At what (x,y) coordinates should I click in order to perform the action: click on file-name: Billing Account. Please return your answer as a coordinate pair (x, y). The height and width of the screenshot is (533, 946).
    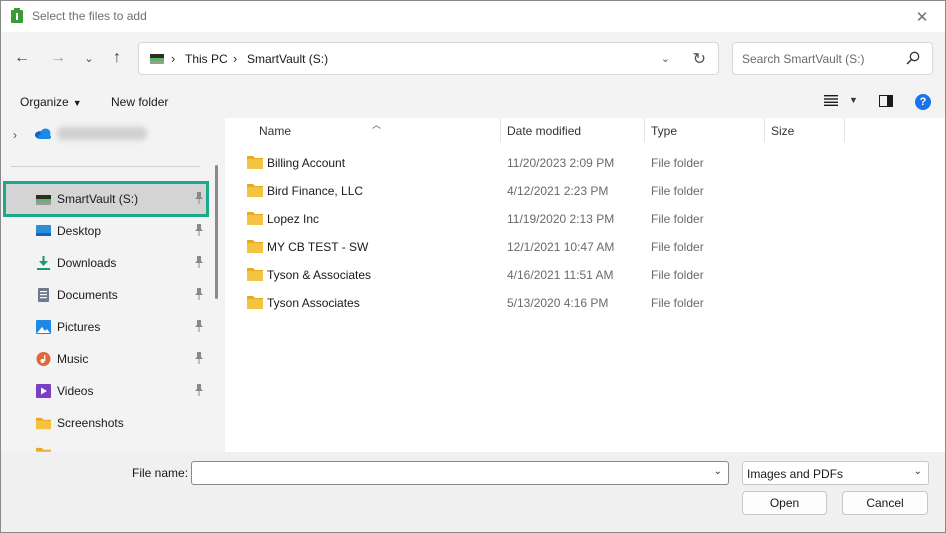
    Looking at the image, I should click on (306, 163).